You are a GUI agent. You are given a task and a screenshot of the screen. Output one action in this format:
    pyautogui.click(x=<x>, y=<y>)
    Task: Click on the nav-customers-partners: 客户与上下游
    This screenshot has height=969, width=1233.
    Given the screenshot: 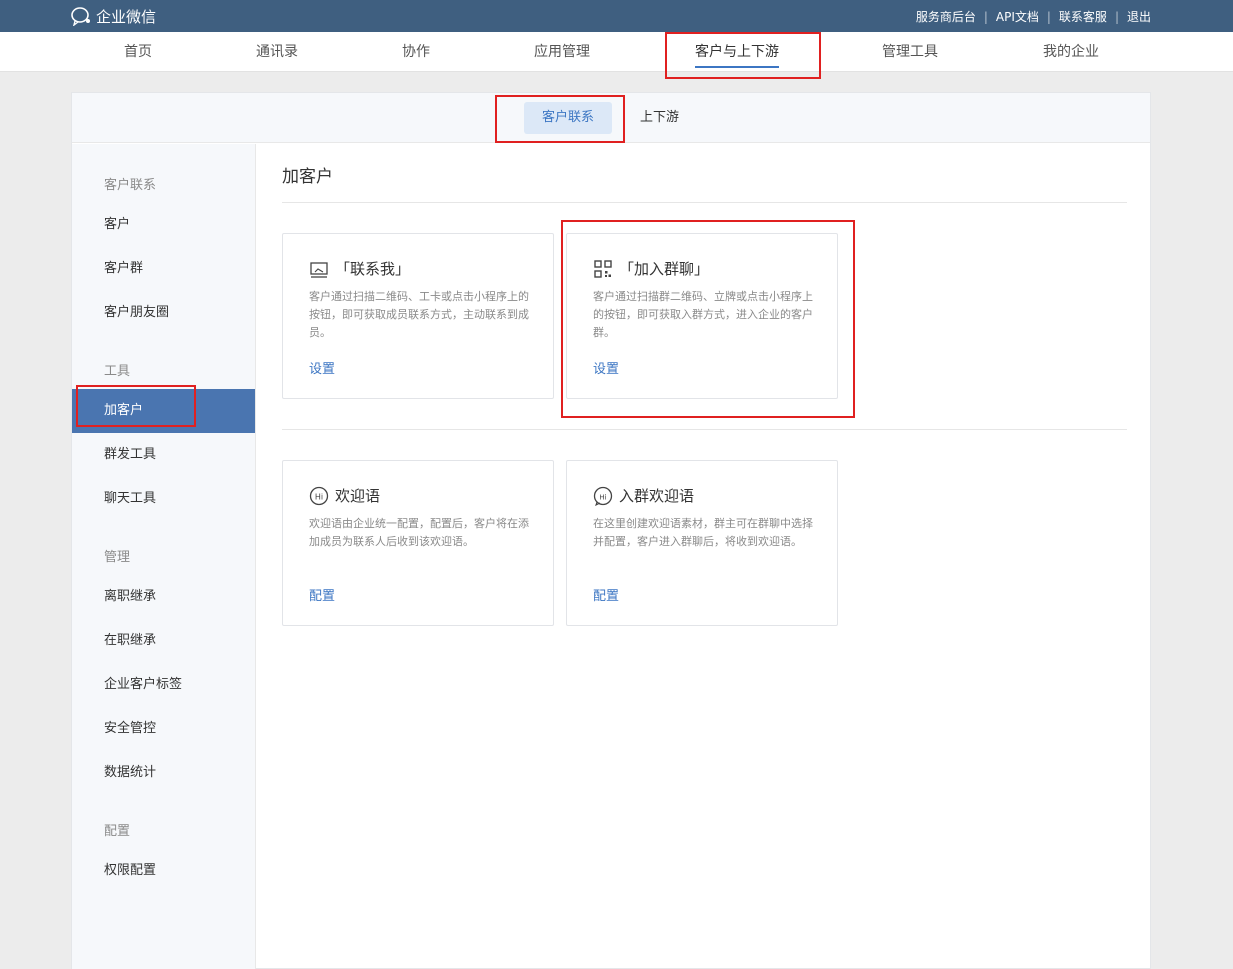 What is the action you would take?
    pyautogui.click(x=737, y=52)
    